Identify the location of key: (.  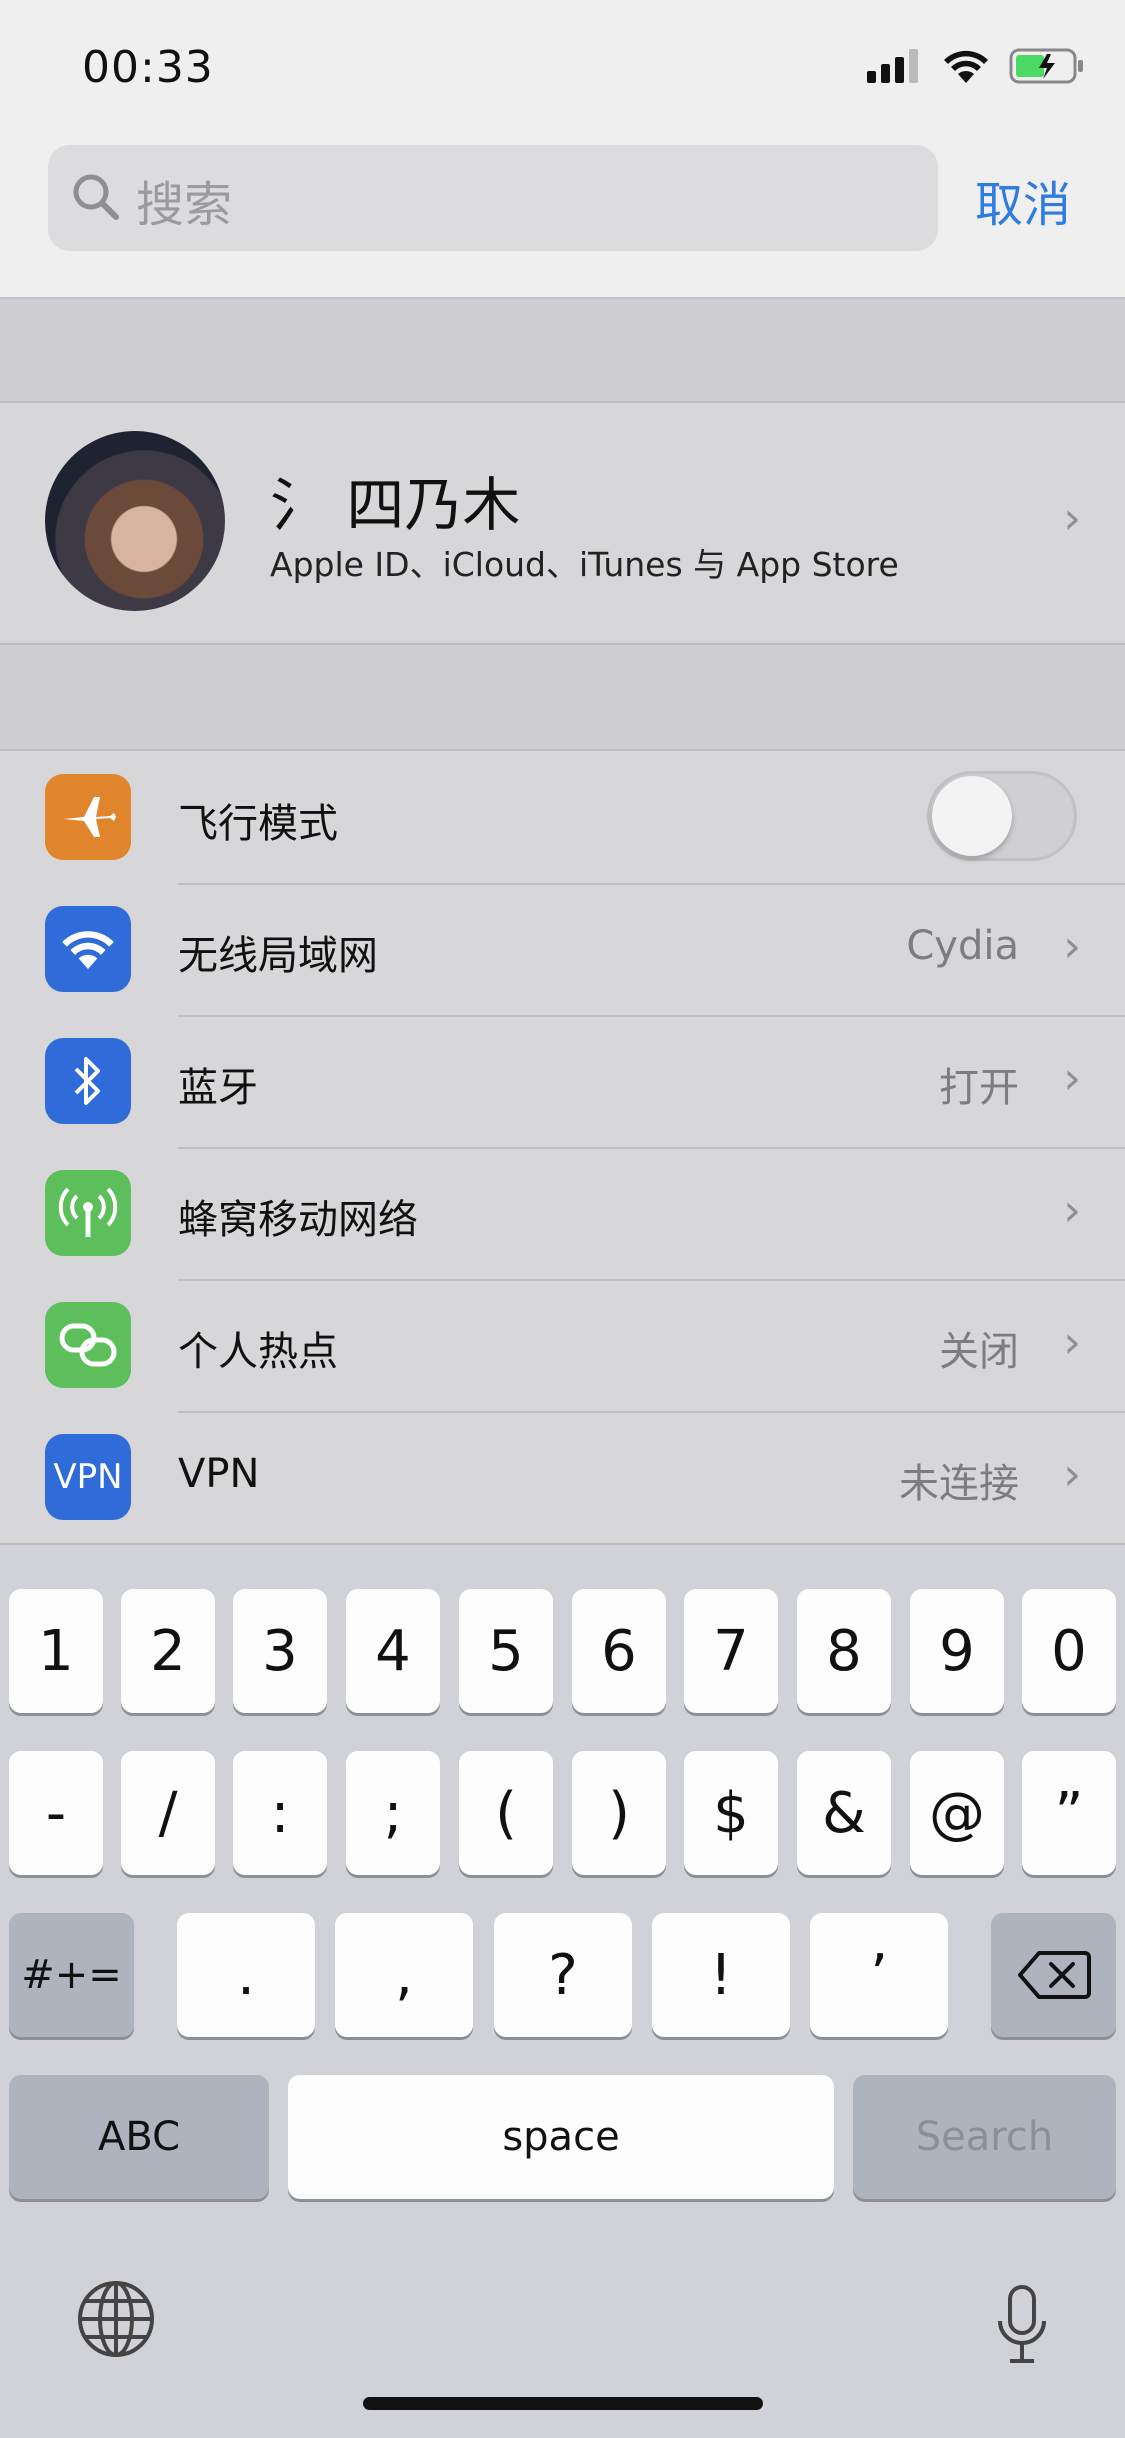
(506, 1813).